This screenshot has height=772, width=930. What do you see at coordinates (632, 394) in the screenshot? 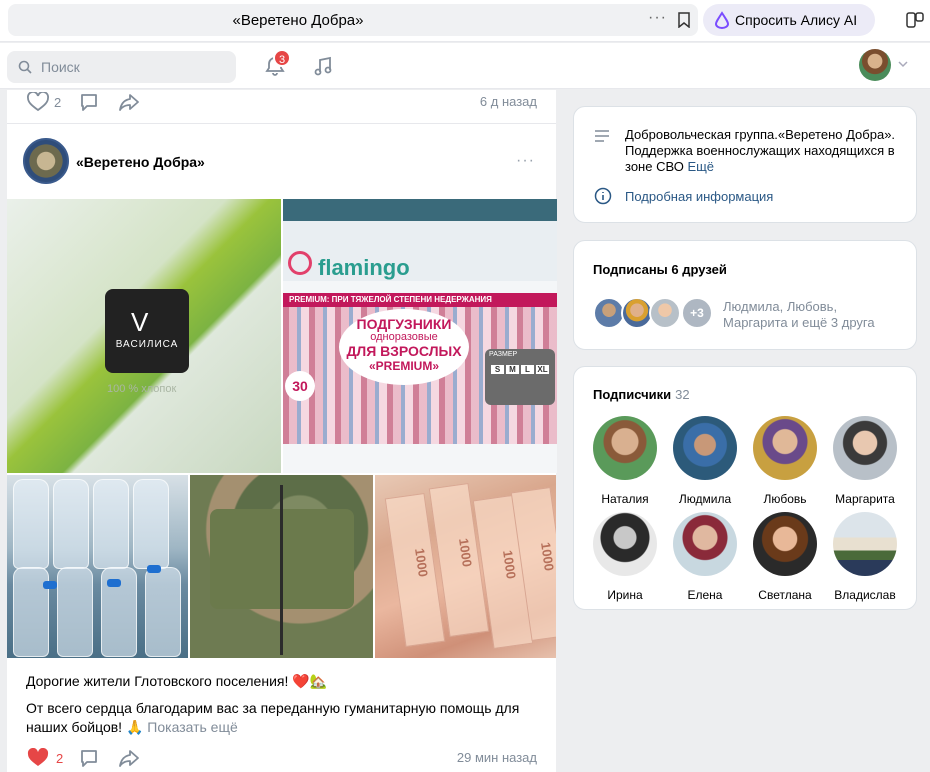
I see `subscribers-label: Подписчики` at bounding box center [632, 394].